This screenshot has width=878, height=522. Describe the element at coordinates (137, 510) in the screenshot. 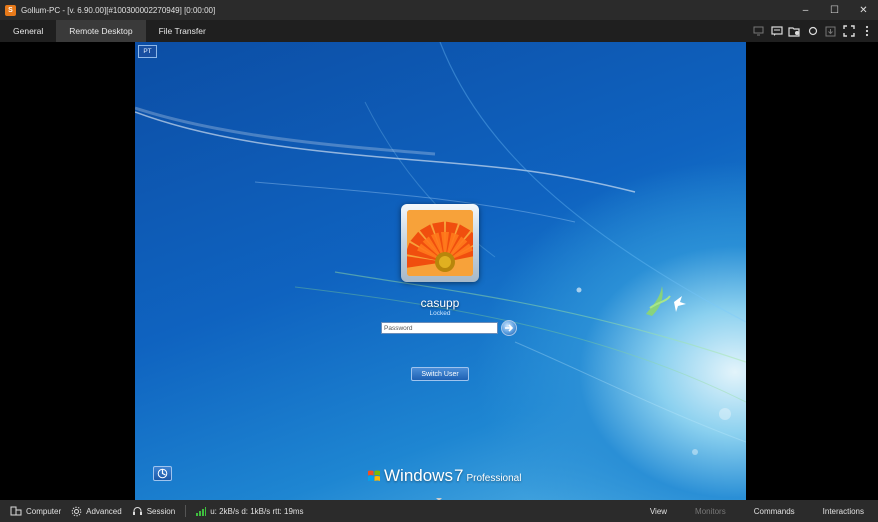

I see `headset-icon` at that location.